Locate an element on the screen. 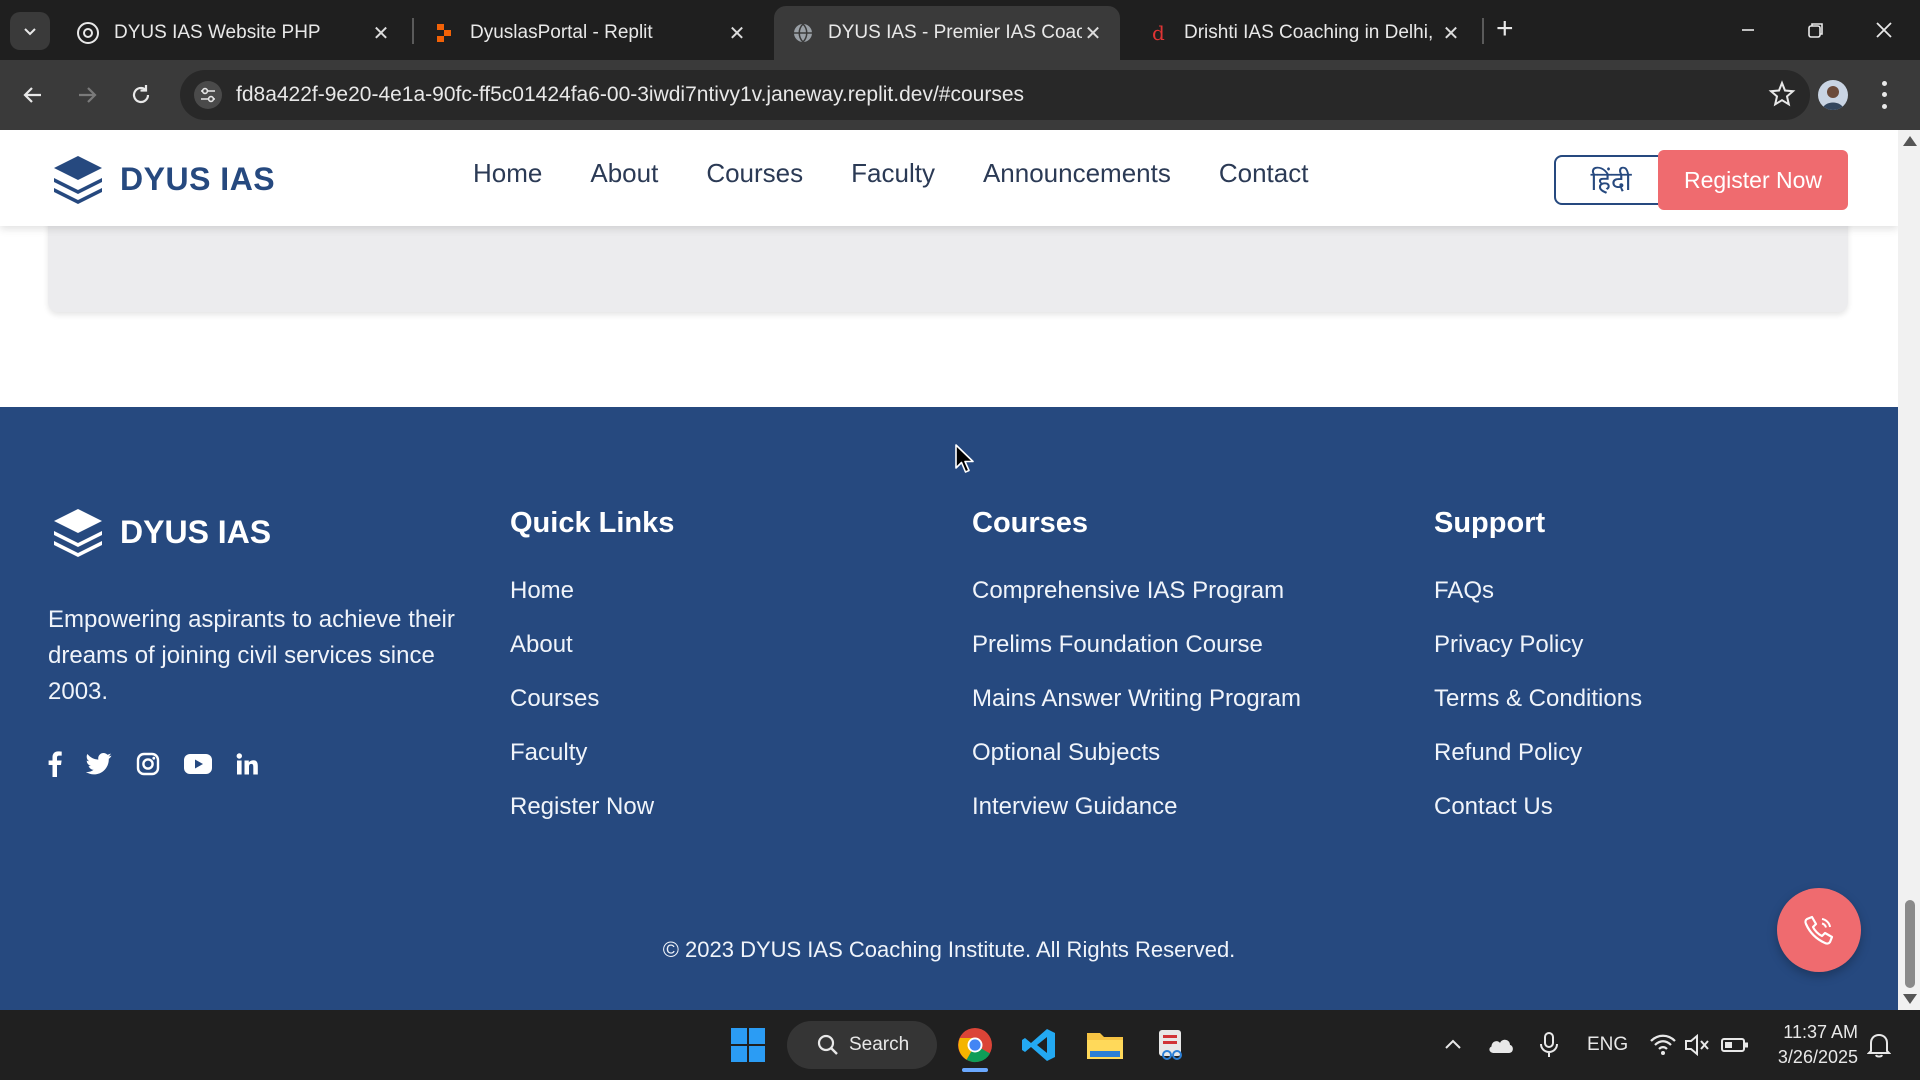 The width and height of the screenshot is (1920, 1080). globe-icon is located at coordinates (803, 33).